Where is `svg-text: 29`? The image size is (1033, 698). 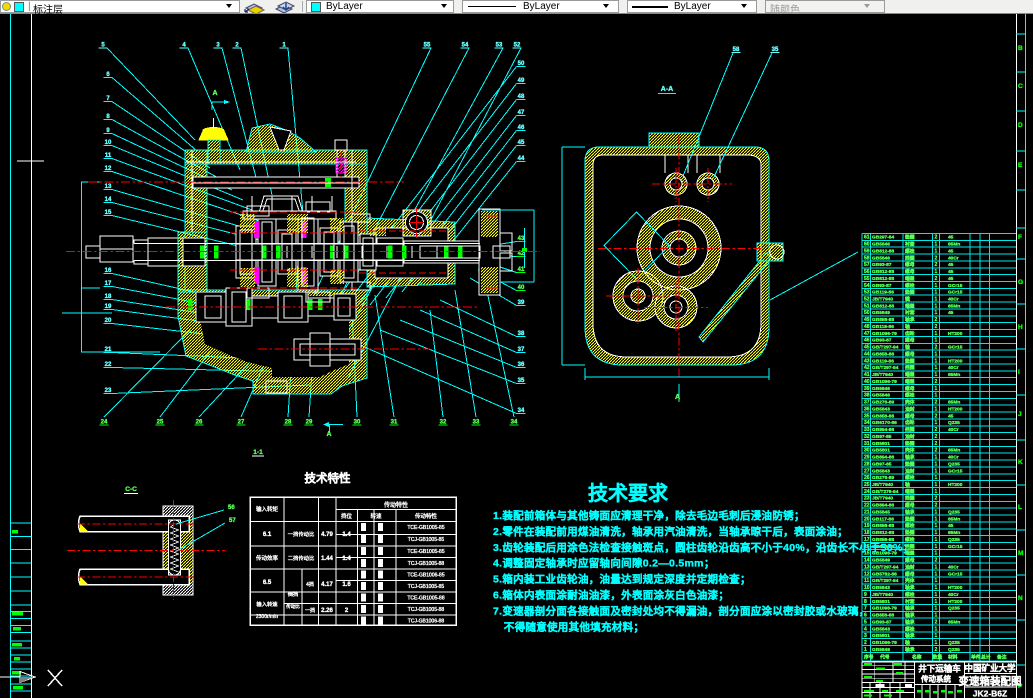
svg-text: 29 is located at coordinates (867, 458).